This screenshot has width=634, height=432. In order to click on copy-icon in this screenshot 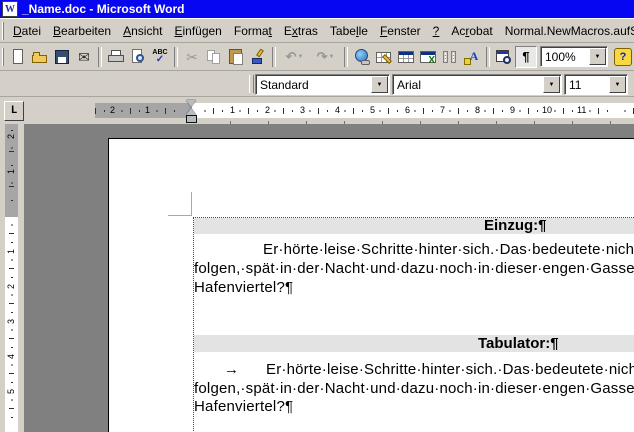, I will do `click(214, 57)`.